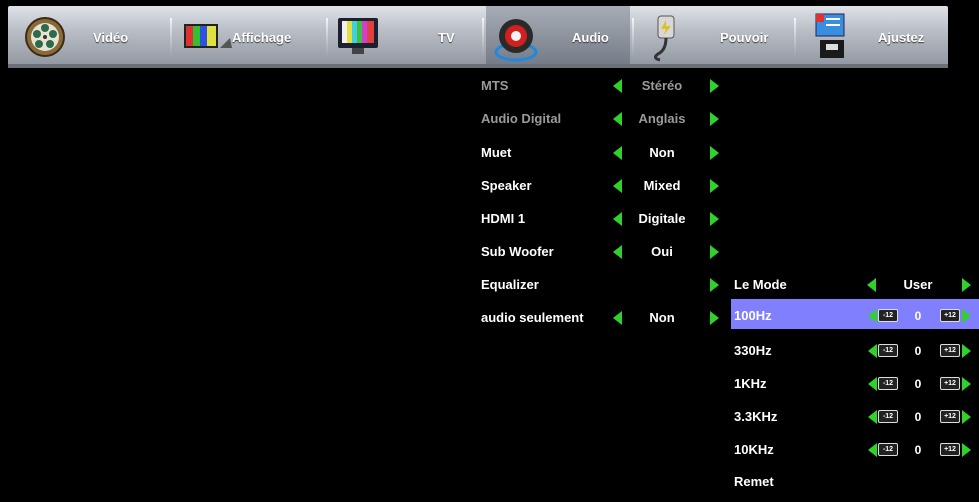 This screenshot has height=502, width=979. Describe the element at coordinates (617, 153) in the screenshot. I see `mute-prev-arrow` at that location.